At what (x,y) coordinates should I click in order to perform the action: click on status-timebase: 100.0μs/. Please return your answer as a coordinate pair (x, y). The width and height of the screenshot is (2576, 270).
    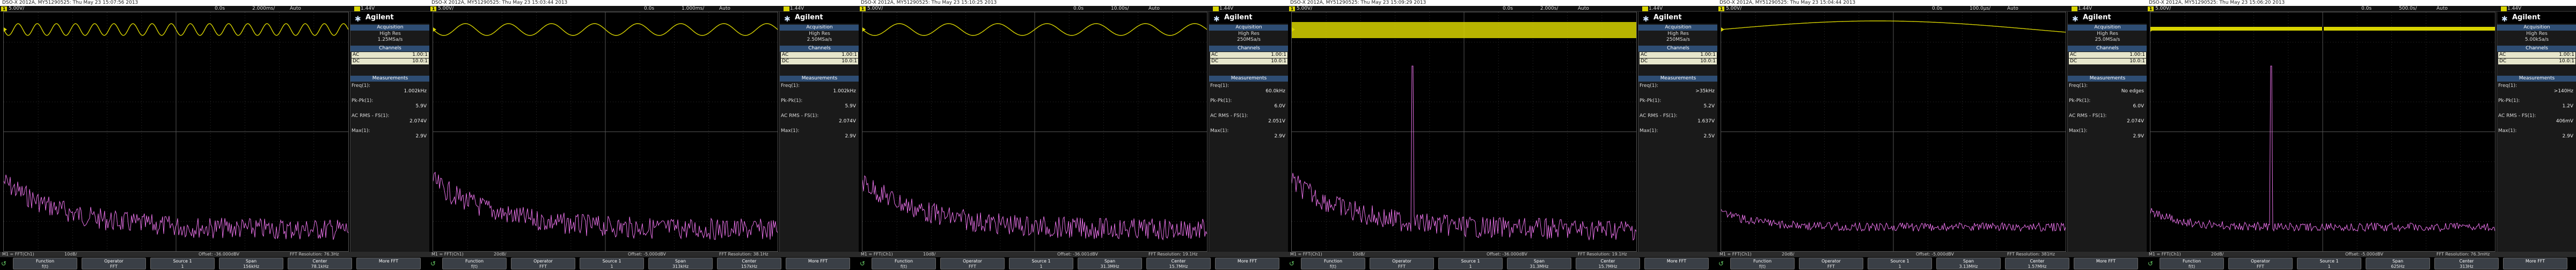
    Looking at the image, I should click on (1980, 9).